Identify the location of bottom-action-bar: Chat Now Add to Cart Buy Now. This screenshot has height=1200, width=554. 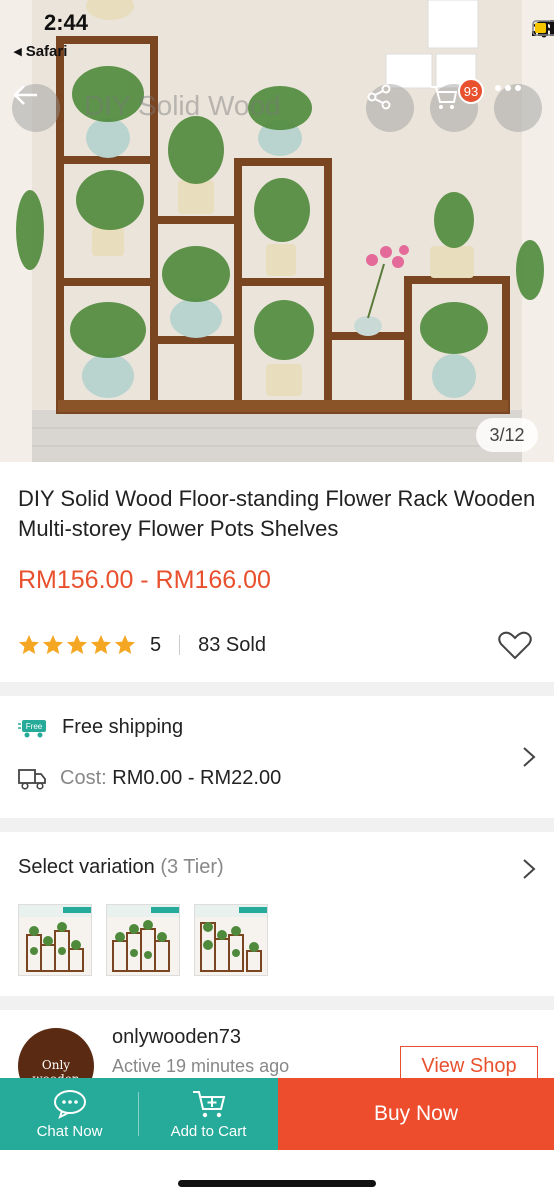
(277, 1114).